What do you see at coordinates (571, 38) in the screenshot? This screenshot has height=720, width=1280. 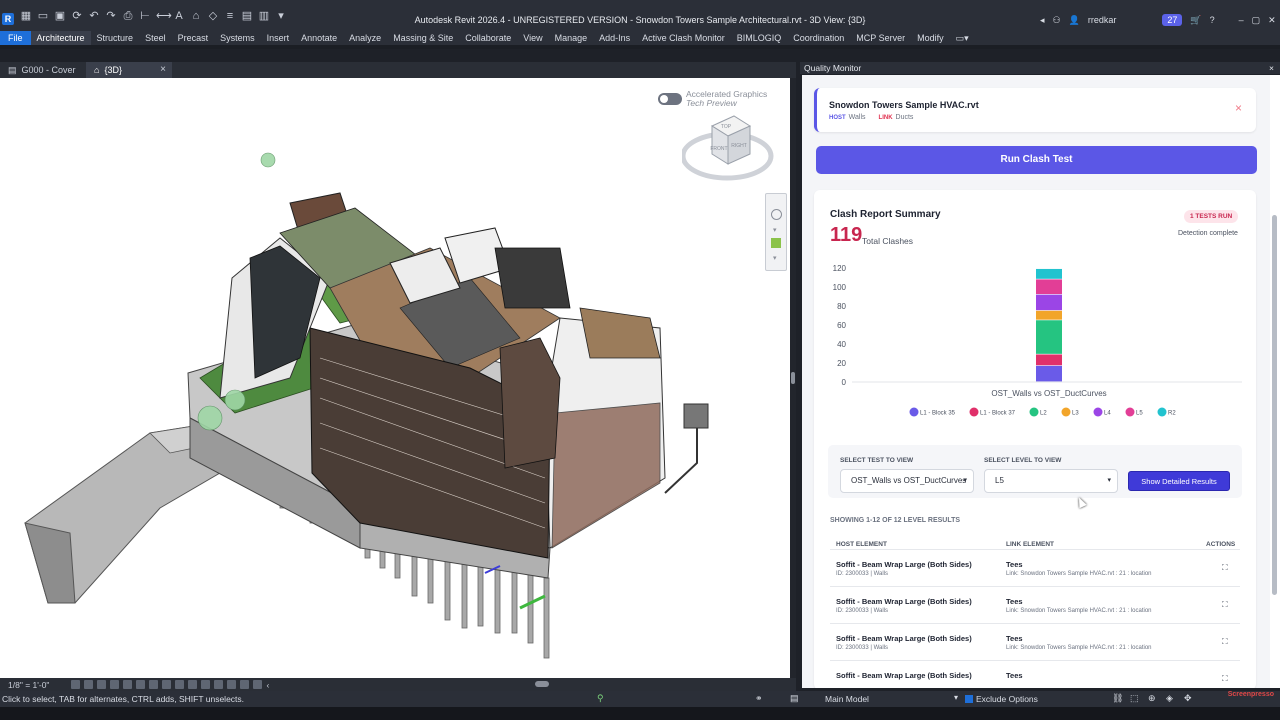 I see `ribbon-tab-manage: Manage` at bounding box center [571, 38].